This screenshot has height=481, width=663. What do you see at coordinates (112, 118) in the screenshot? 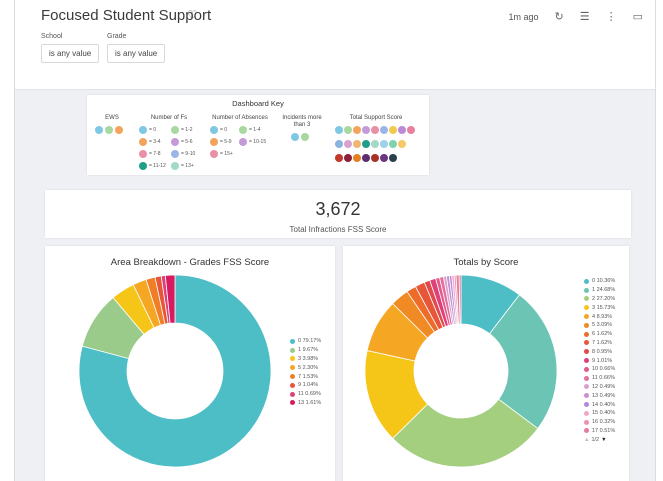
I see `key-ews-header: EWS` at bounding box center [112, 118].